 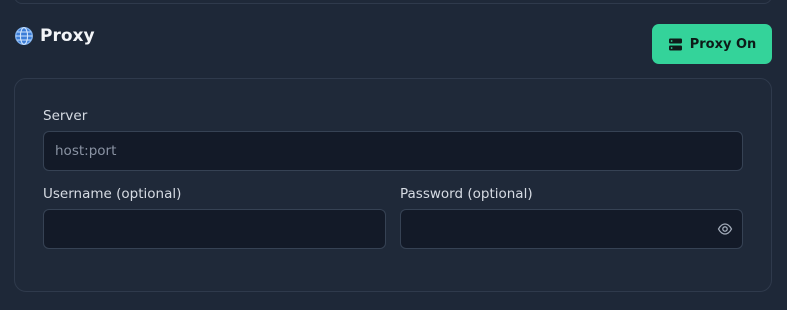 What do you see at coordinates (571, 229) in the screenshot?
I see `password-input` at bounding box center [571, 229].